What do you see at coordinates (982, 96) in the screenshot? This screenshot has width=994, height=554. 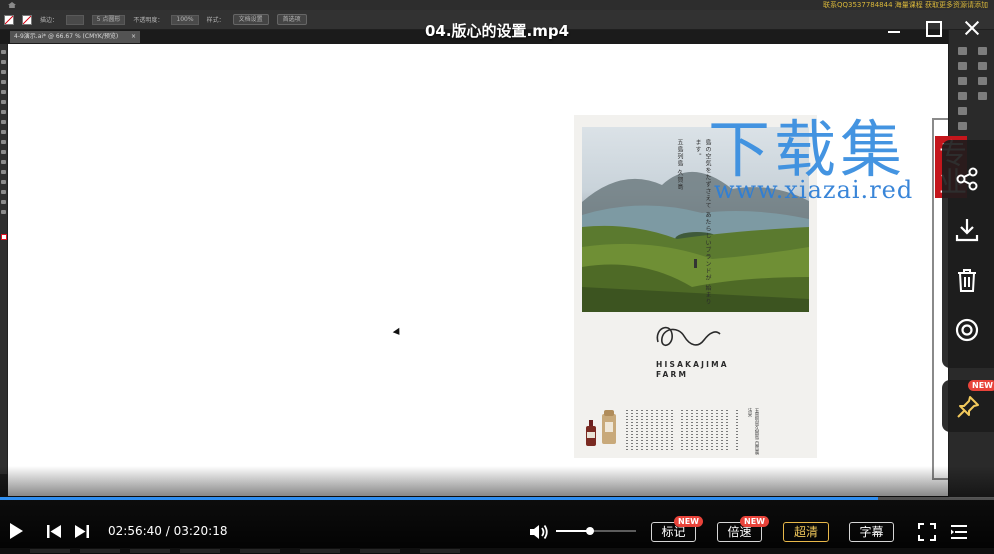 I see `transparency-panel-icon` at bounding box center [982, 96].